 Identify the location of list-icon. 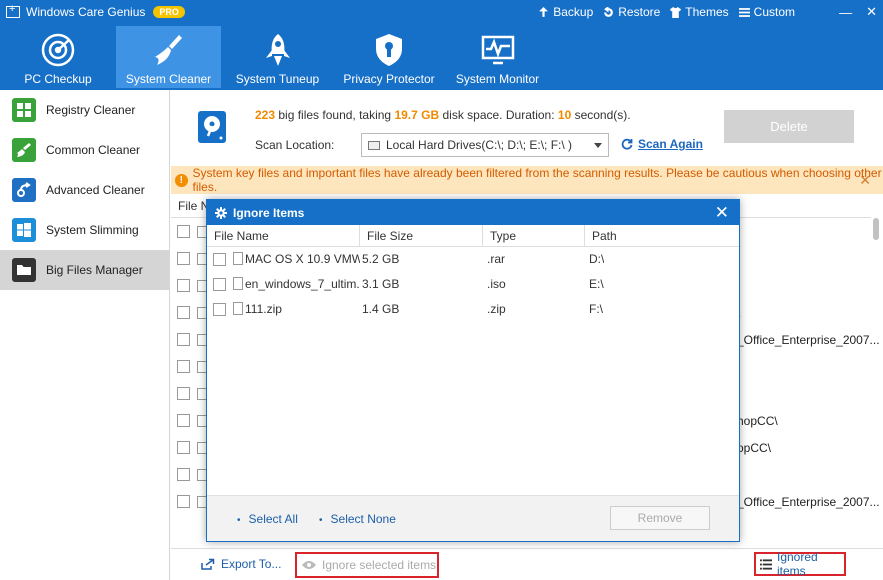
(766, 564).